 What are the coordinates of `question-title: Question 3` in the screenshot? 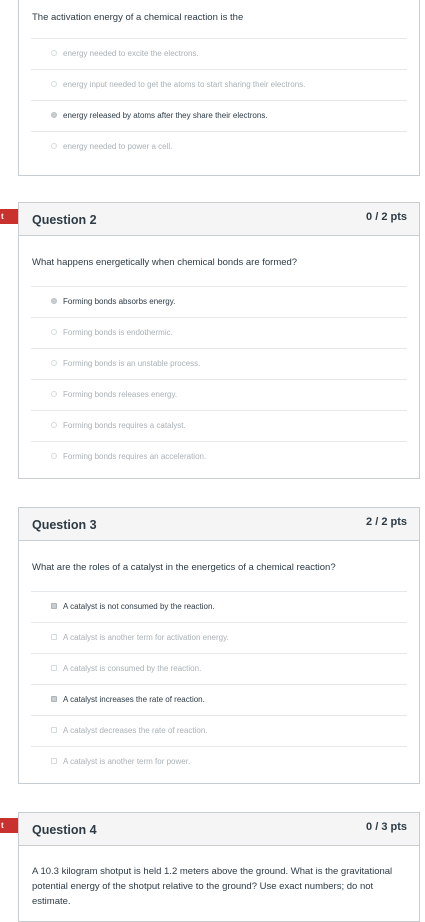 It's located at (64, 525).